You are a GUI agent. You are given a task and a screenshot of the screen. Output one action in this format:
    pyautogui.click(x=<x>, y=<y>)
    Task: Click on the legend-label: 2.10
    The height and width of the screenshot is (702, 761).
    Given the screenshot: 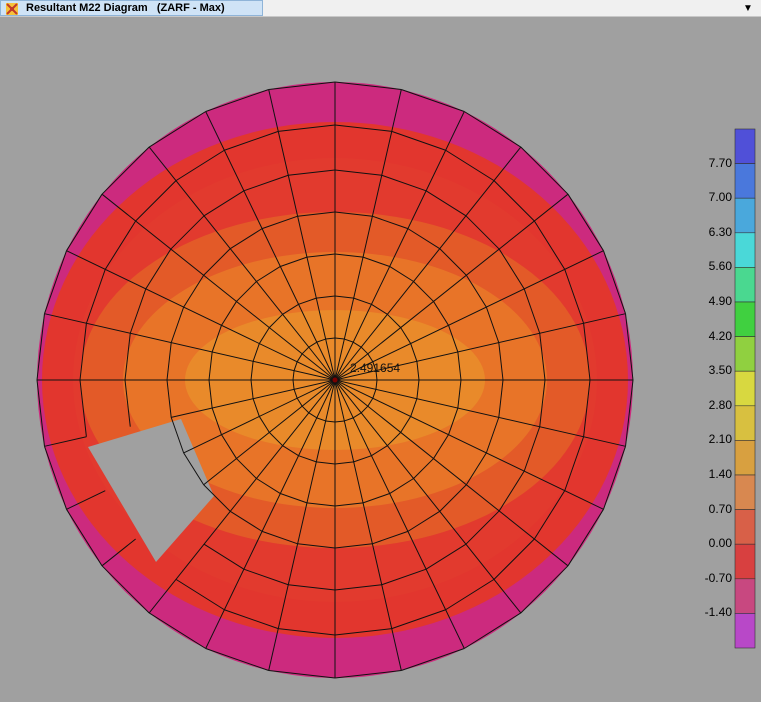 What is the action you would take?
    pyautogui.click(x=720, y=439)
    